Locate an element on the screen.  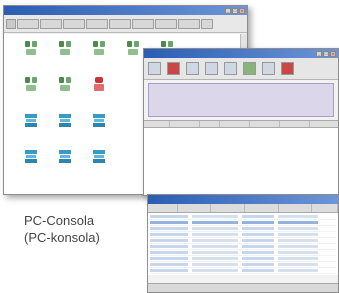
console-table-body is located at coordinates (241, 161).